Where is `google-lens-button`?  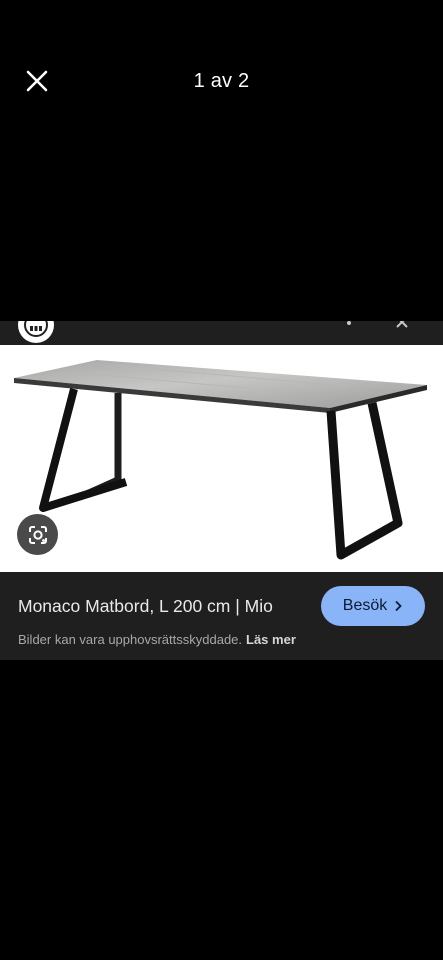
google-lens-button is located at coordinates (37, 534).